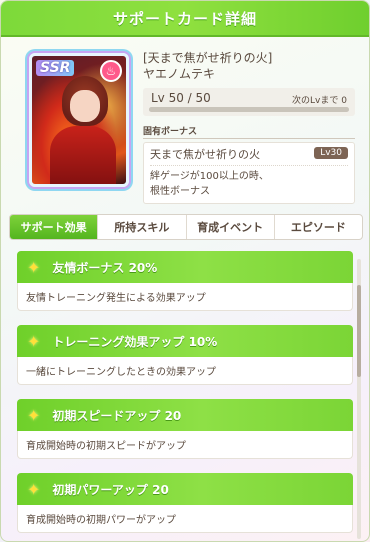 This screenshot has height=542, width=370. What do you see at coordinates (231, 227) in the screenshot?
I see `tab-training-events: 育成イベント` at bounding box center [231, 227].